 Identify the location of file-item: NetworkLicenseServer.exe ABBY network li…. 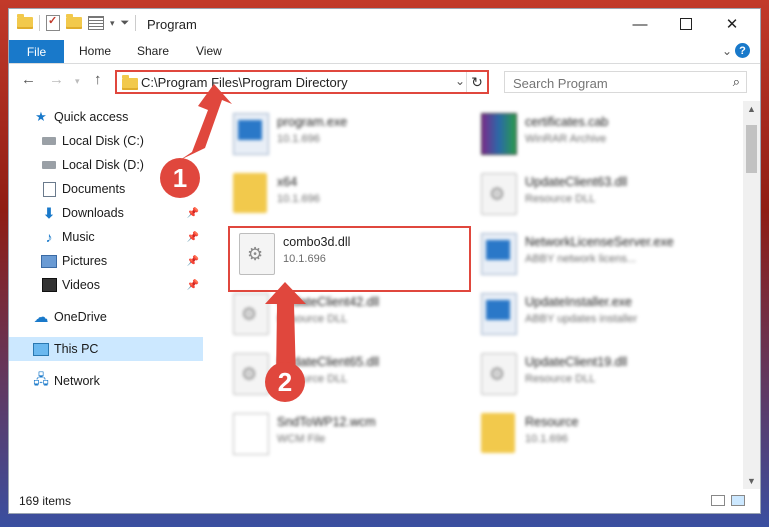
(597, 255).